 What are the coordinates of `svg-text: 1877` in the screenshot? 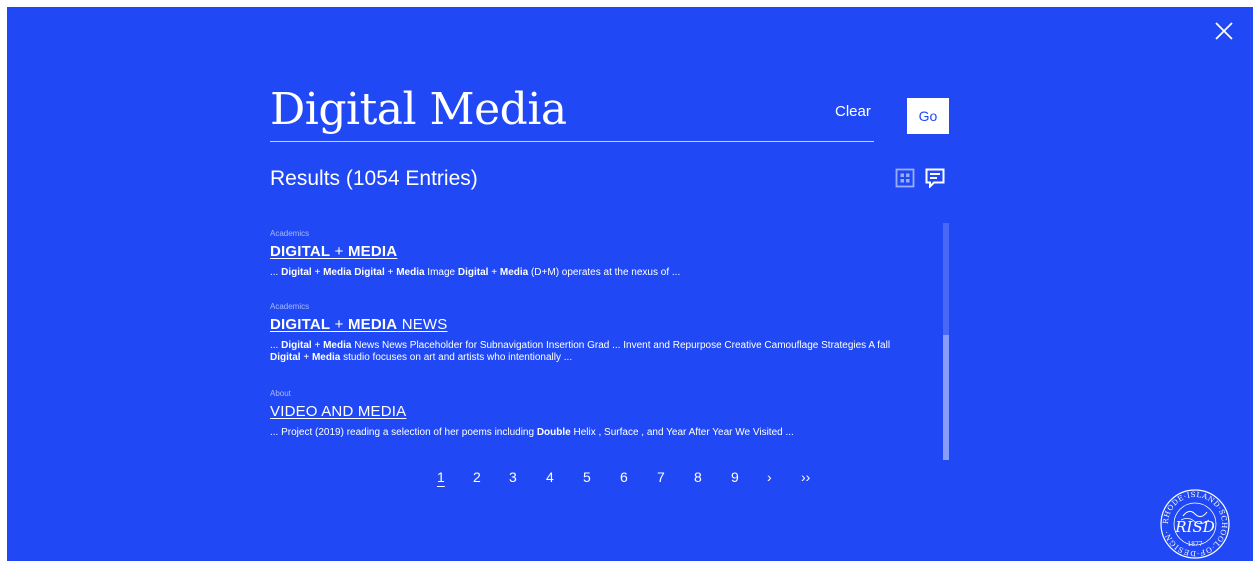 It's located at (1194, 544).